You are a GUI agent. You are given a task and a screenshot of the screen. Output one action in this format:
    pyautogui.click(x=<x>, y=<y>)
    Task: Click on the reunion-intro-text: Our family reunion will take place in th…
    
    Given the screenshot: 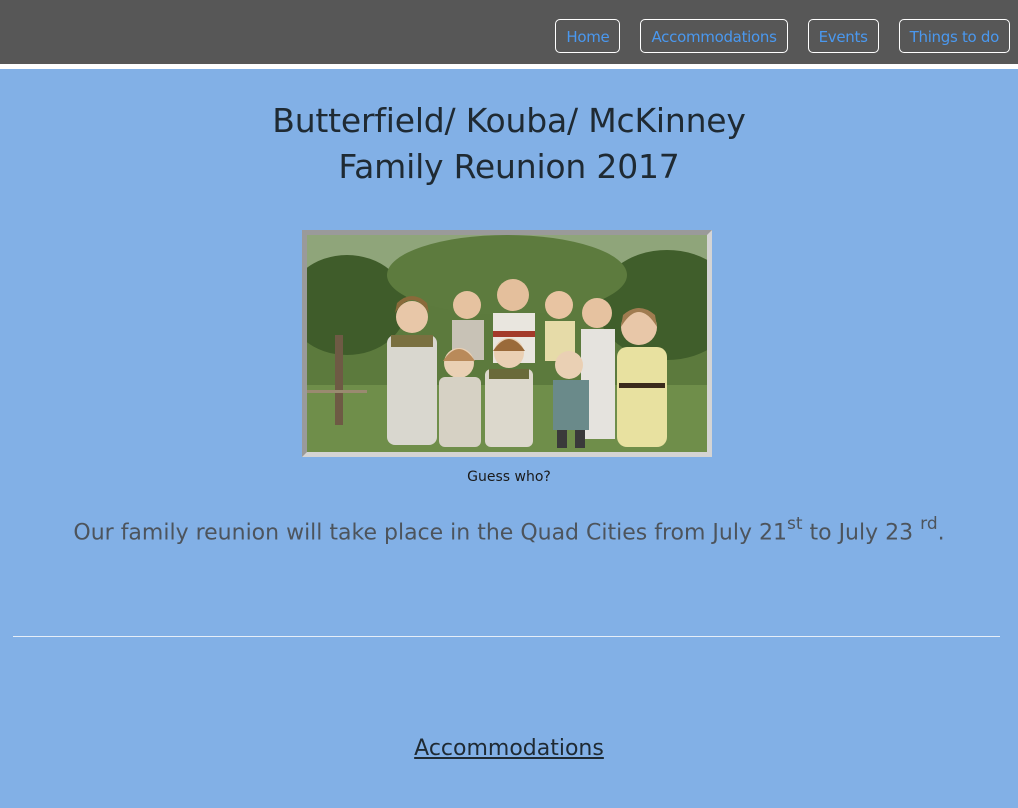 What is the action you would take?
    pyautogui.click(x=509, y=530)
    